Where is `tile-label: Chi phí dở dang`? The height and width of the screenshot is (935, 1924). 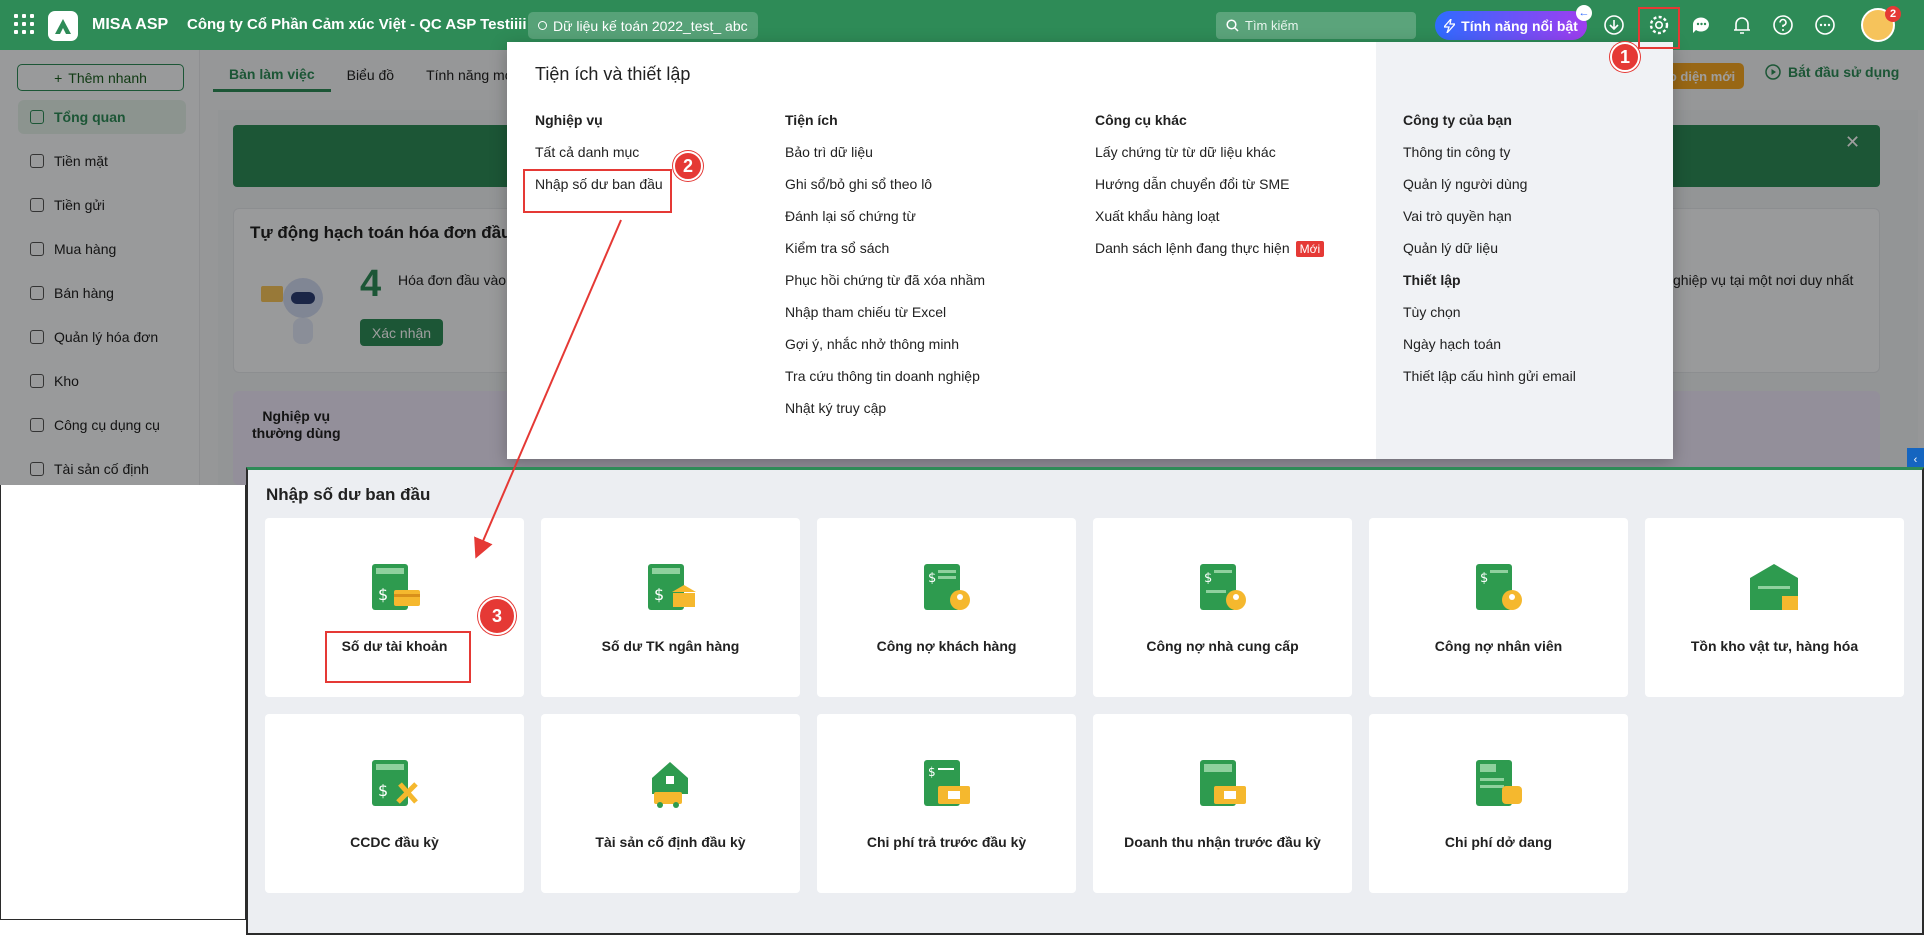
tile-label: Chi phí dở dang is located at coordinates (1498, 842).